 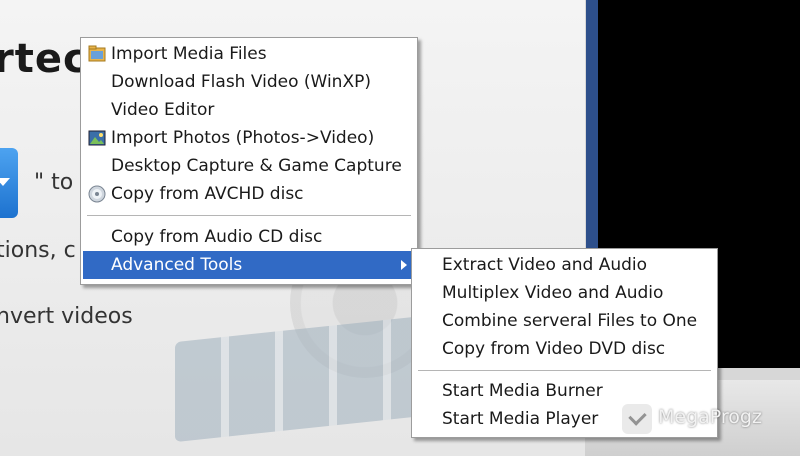 I want to click on shield-check-icon, so click(x=637, y=419).